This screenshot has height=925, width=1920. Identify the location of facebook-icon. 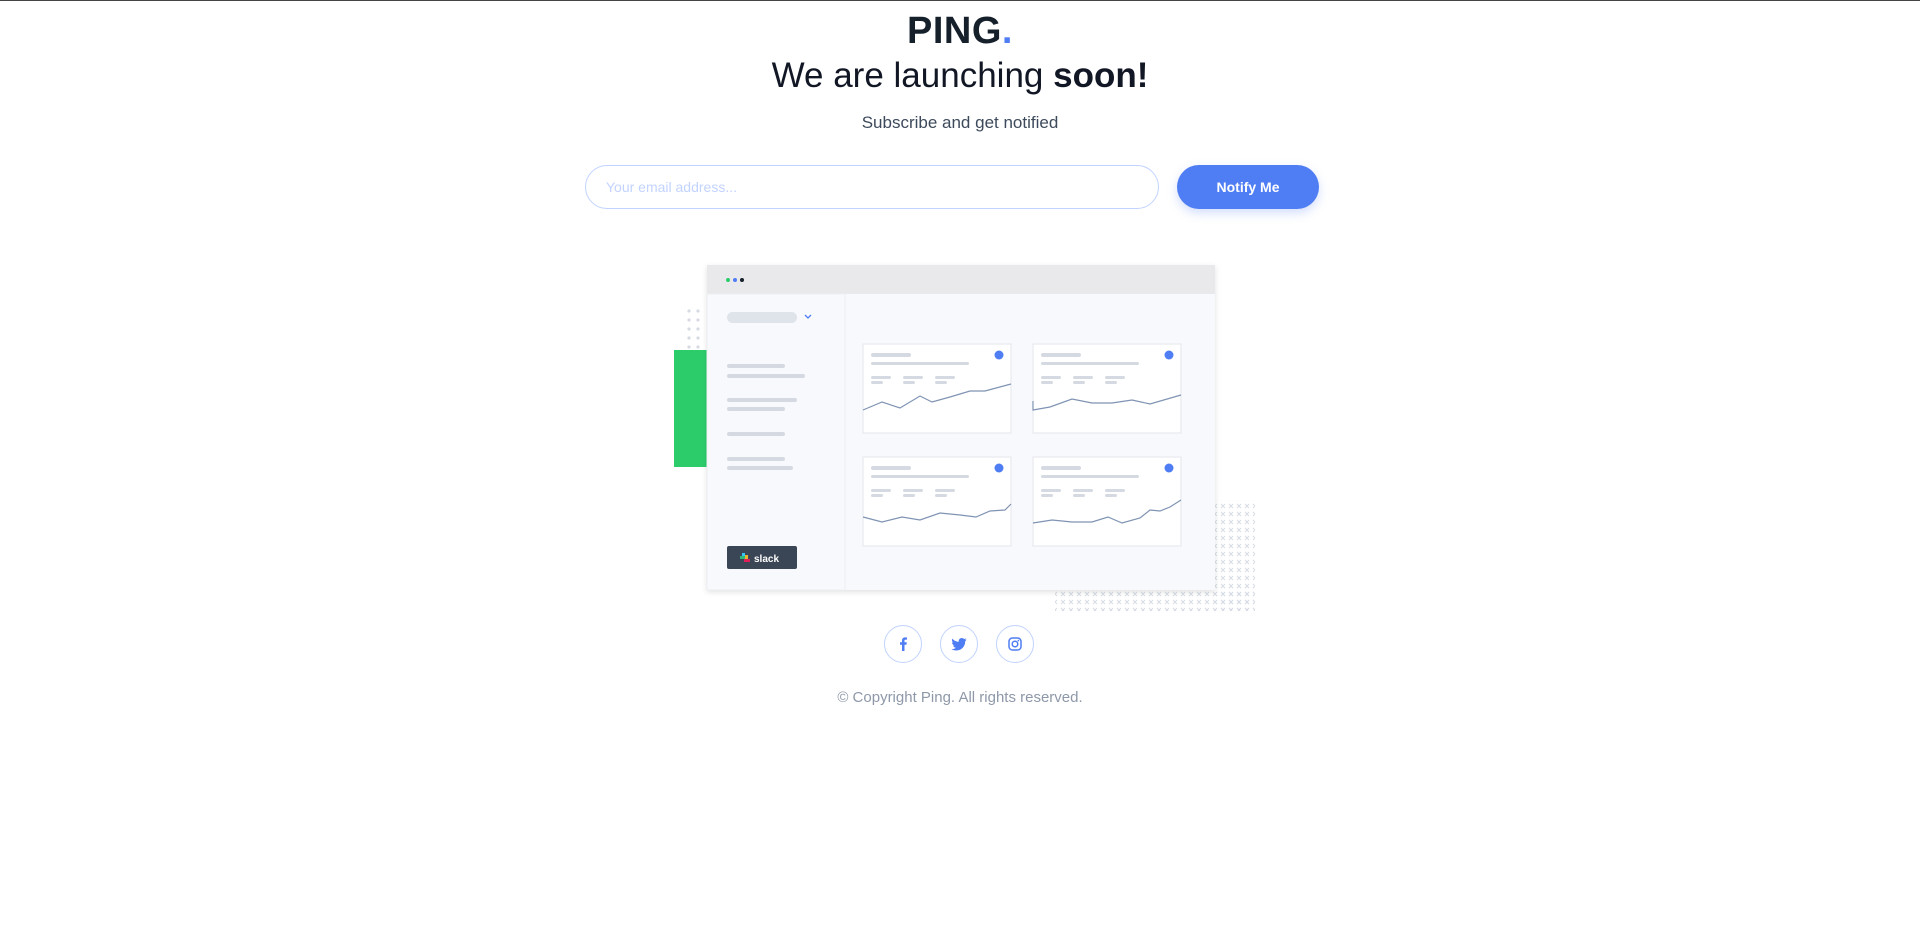
(903, 644).